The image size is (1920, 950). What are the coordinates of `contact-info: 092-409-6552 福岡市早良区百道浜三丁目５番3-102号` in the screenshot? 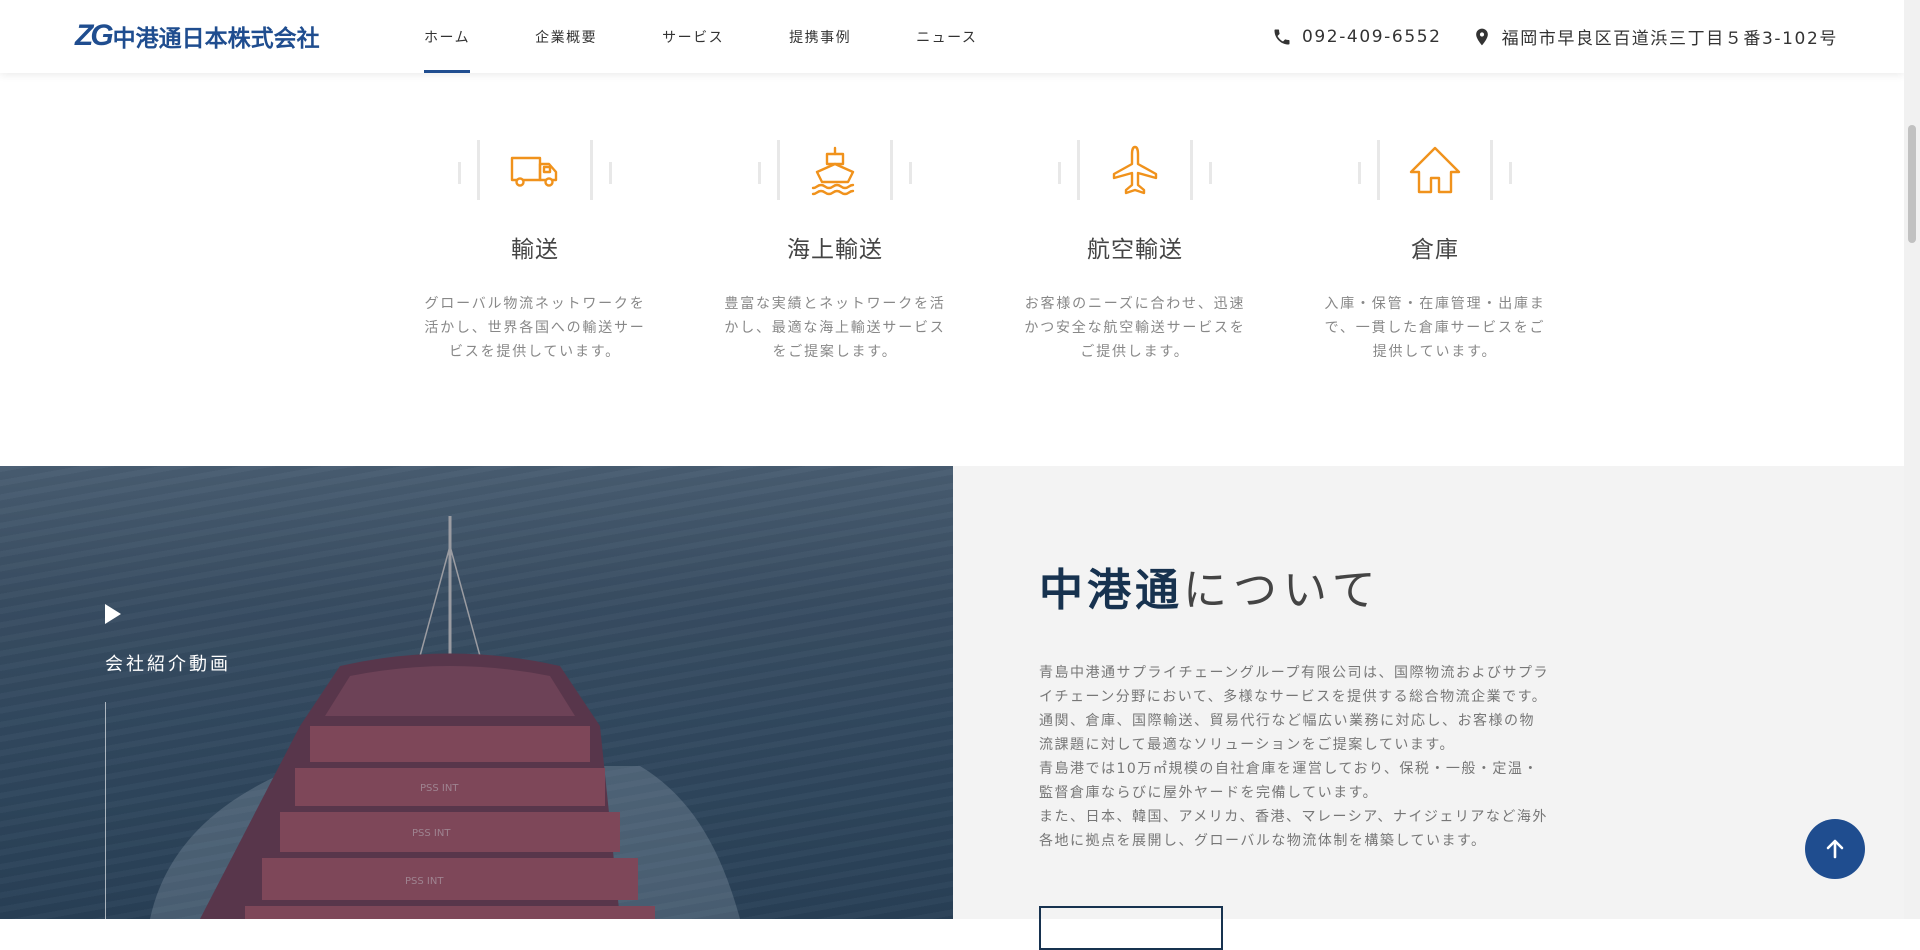 It's located at (1555, 36).